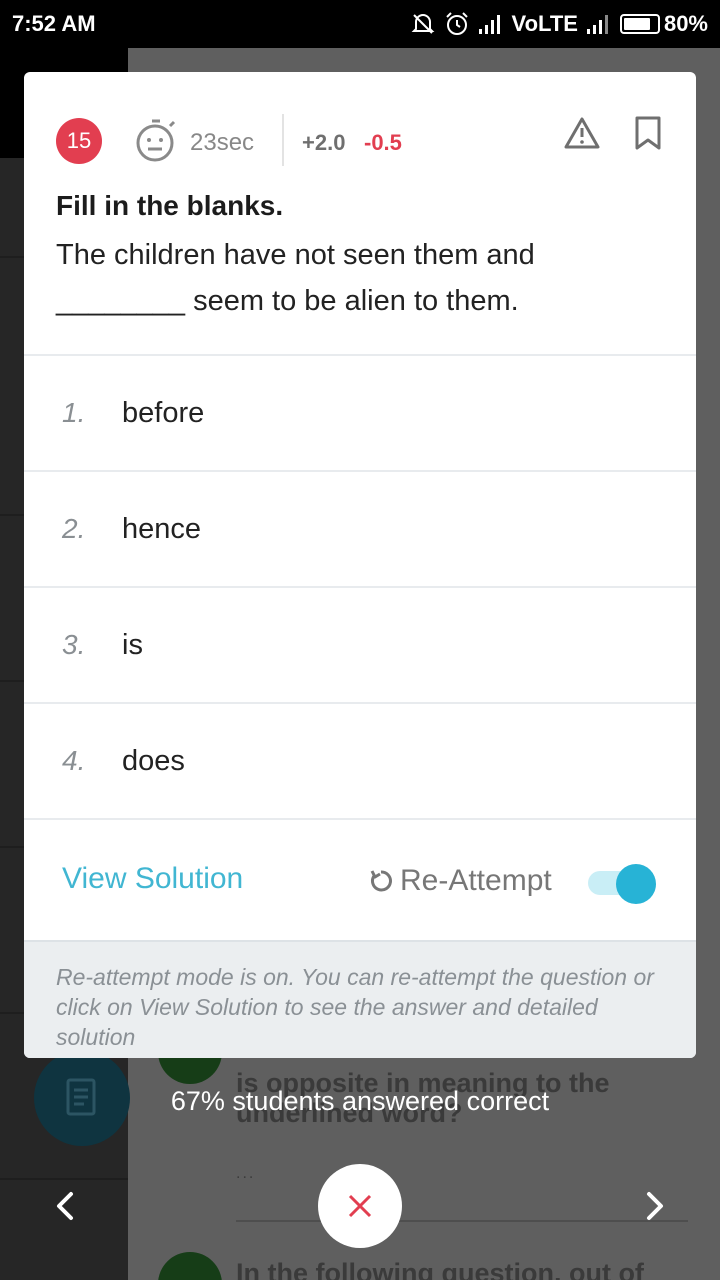  What do you see at coordinates (476, 880) in the screenshot?
I see `reattempt-label: Re-Attempt` at bounding box center [476, 880].